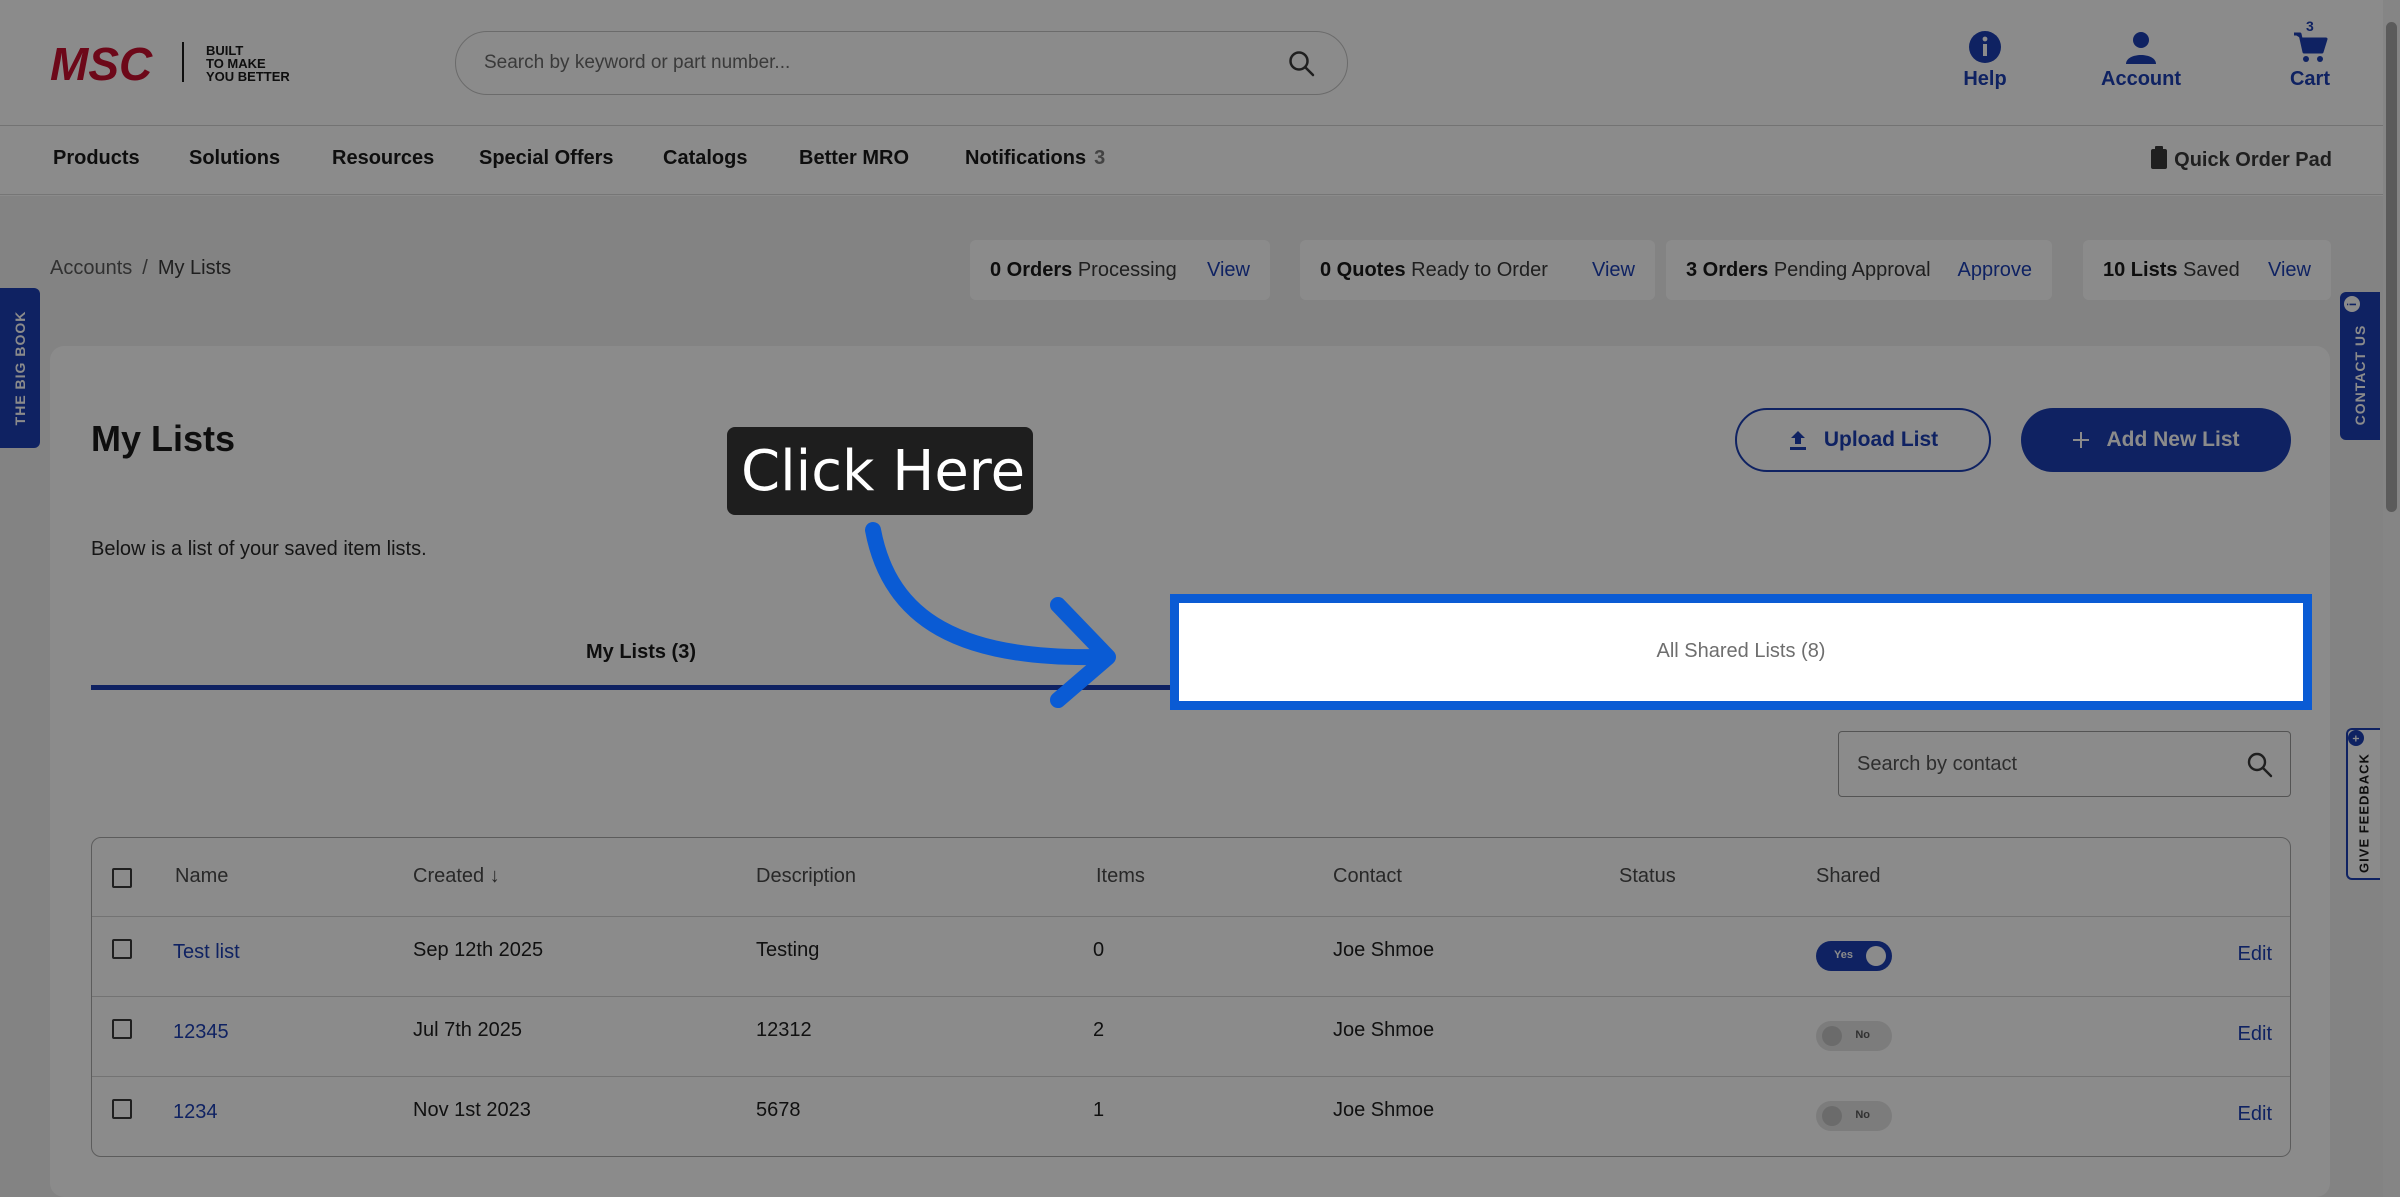 Image resolution: width=2400 pixels, height=1197 pixels. Describe the element at coordinates (140, 268) in the screenshot. I see `breadcrumb: Accounts / My Lists` at that location.